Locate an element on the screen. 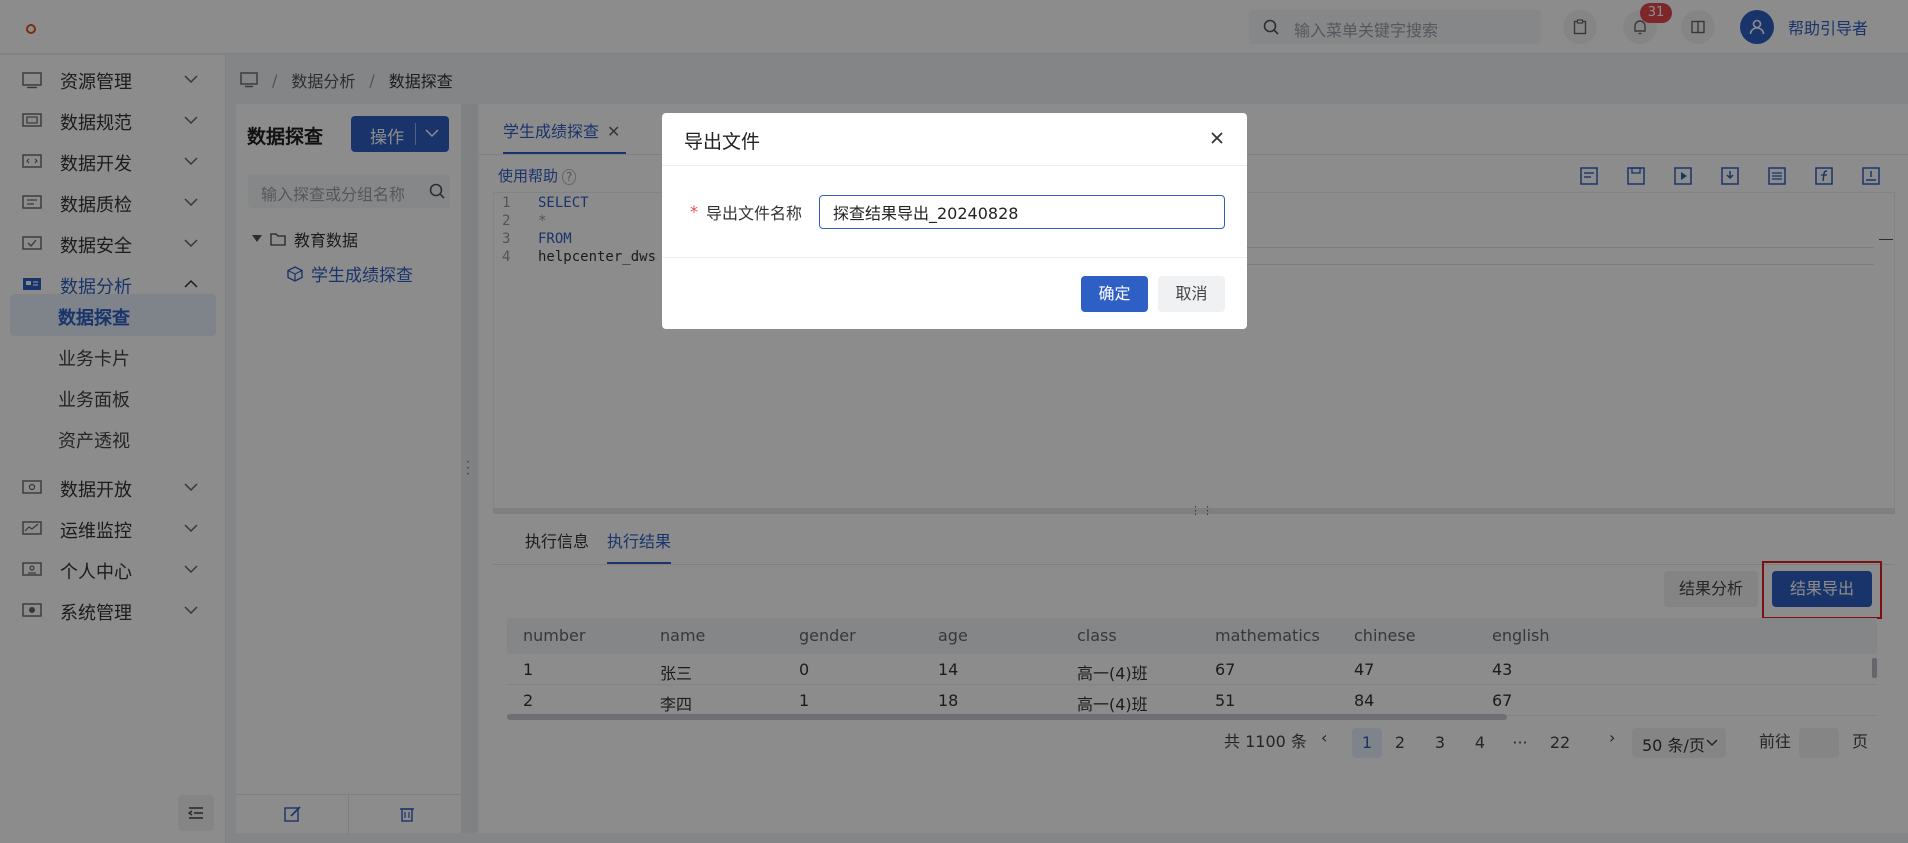  cancel-button: 取消 is located at coordinates (1191, 294).